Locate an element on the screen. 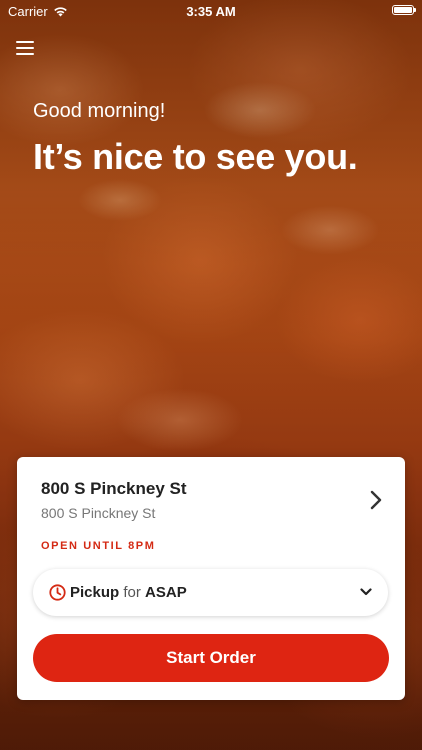 The image size is (422, 750). start-order-button: Start Order is located at coordinates (211, 658).